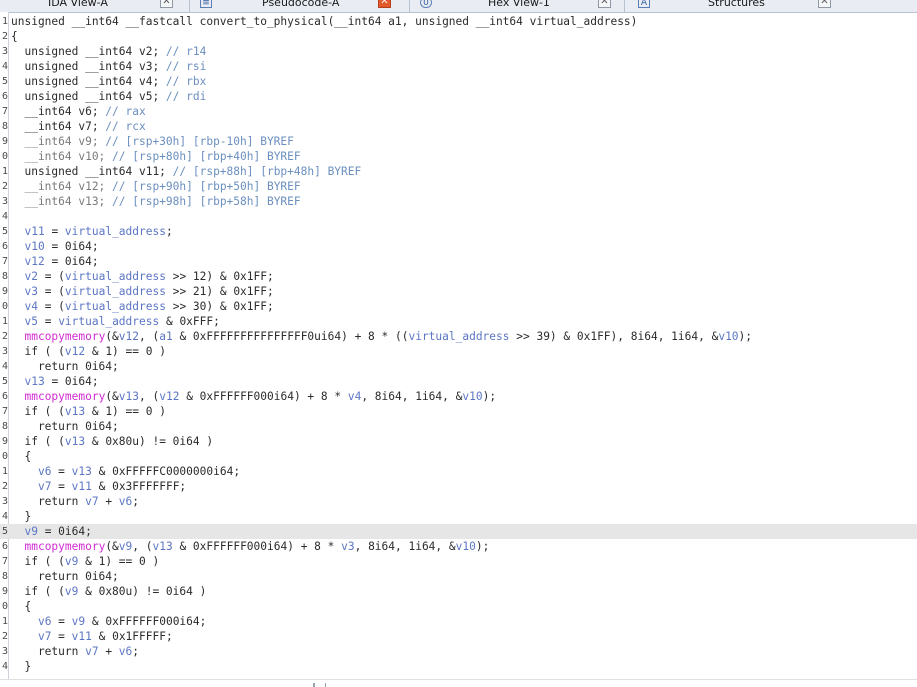 This screenshot has height=687, width=917. What do you see at coordinates (458, 366) in the screenshot?
I see `code-line: 4 return 0i64;` at bounding box center [458, 366].